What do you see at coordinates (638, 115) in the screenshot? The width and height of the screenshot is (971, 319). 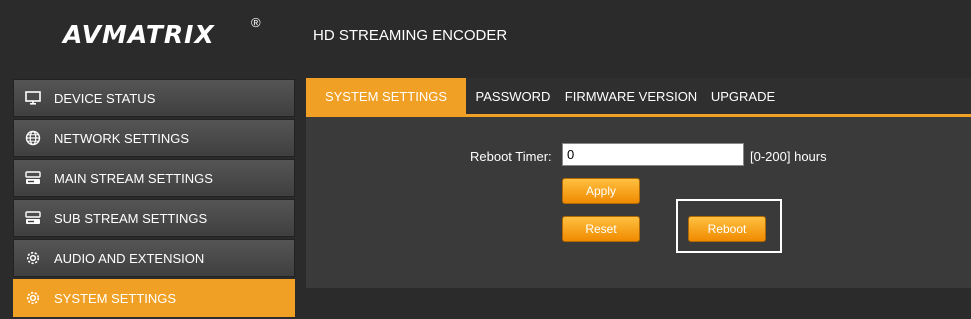 I see `tab-underline` at bounding box center [638, 115].